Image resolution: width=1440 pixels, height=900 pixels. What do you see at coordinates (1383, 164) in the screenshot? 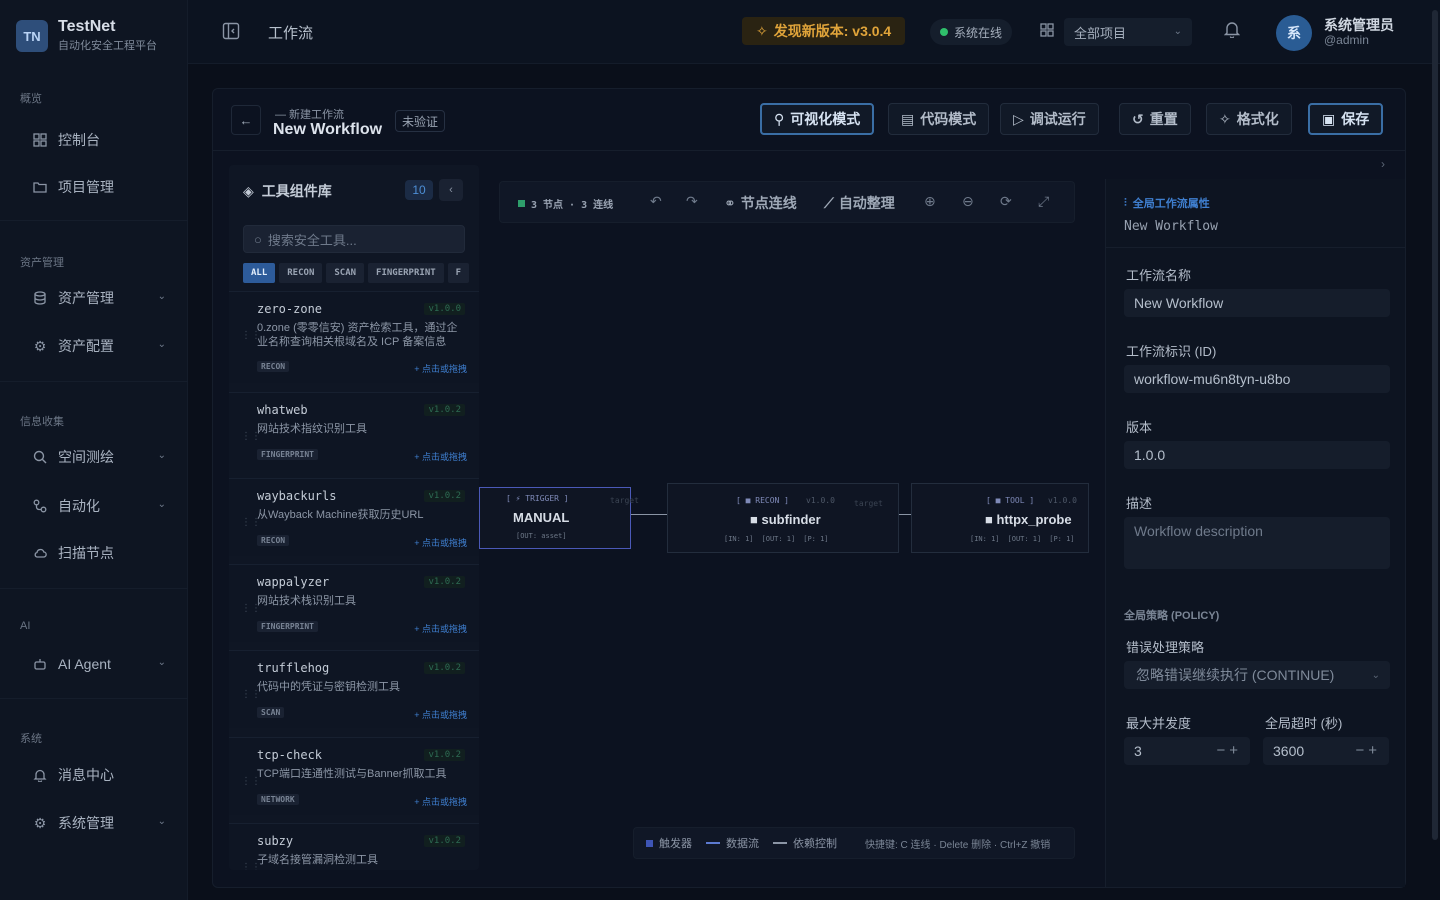
I see `chevron-right-icon: ›` at bounding box center [1383, 164].